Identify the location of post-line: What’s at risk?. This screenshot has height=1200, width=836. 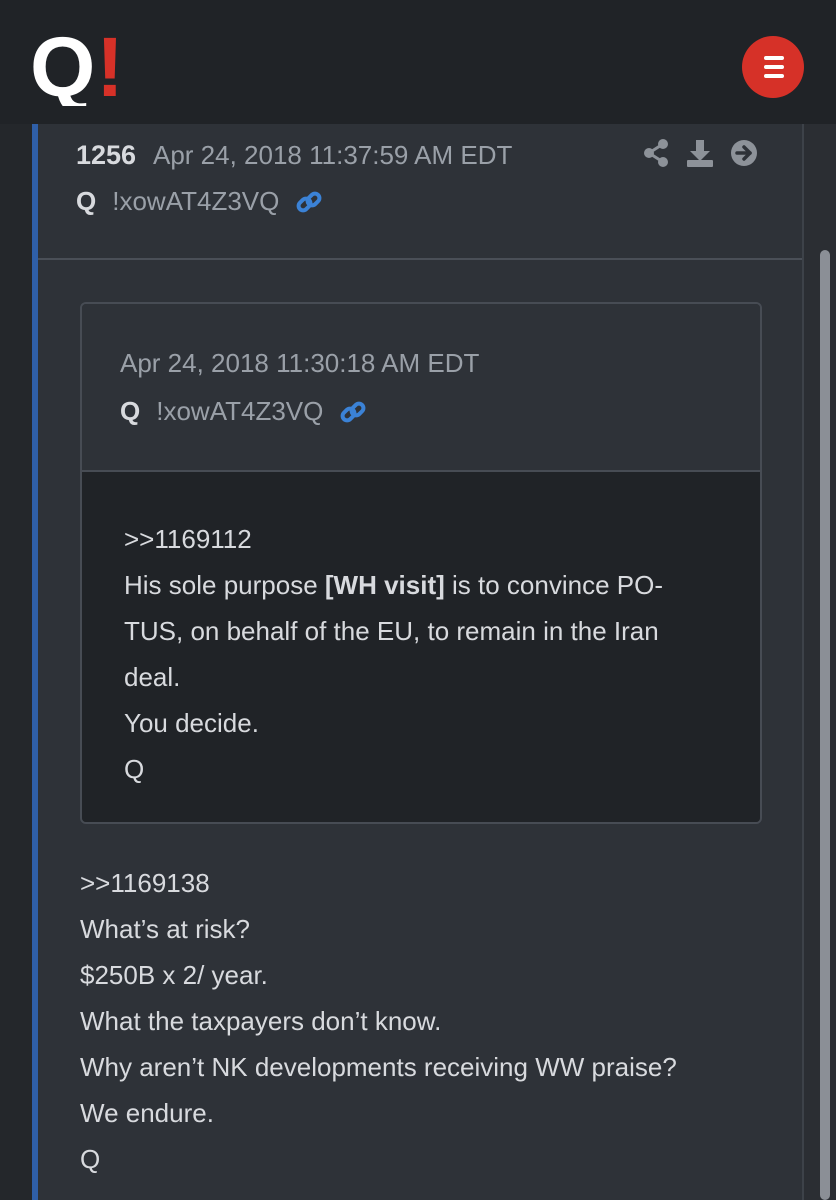
(165, 929).